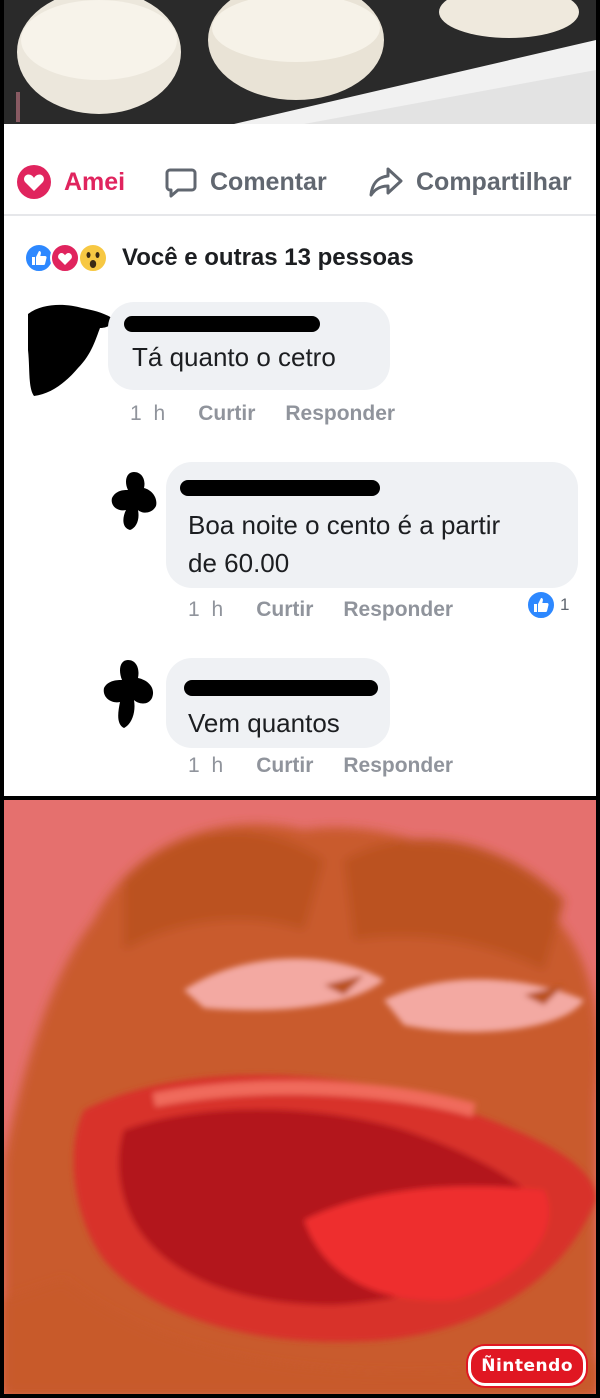  I want to click on comment-text: Tá quanto o cetro, so click(234, 357).